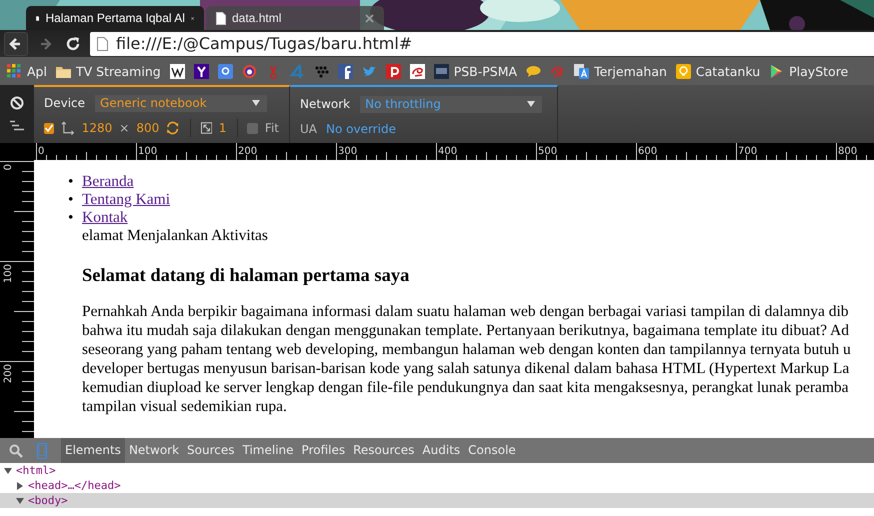 This screenshot has width=874, height=516. What do you see at coordinates (14, 71) in the screenshot?
I see `apps-grid-icon` at bounding box center [14, 71].